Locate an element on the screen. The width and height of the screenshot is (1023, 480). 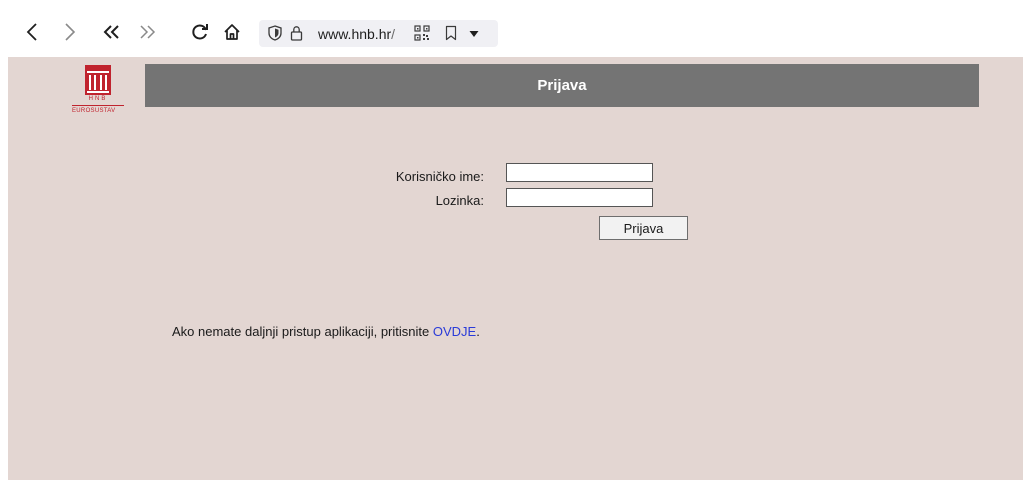
password-field is located at coordinates (579, 197).